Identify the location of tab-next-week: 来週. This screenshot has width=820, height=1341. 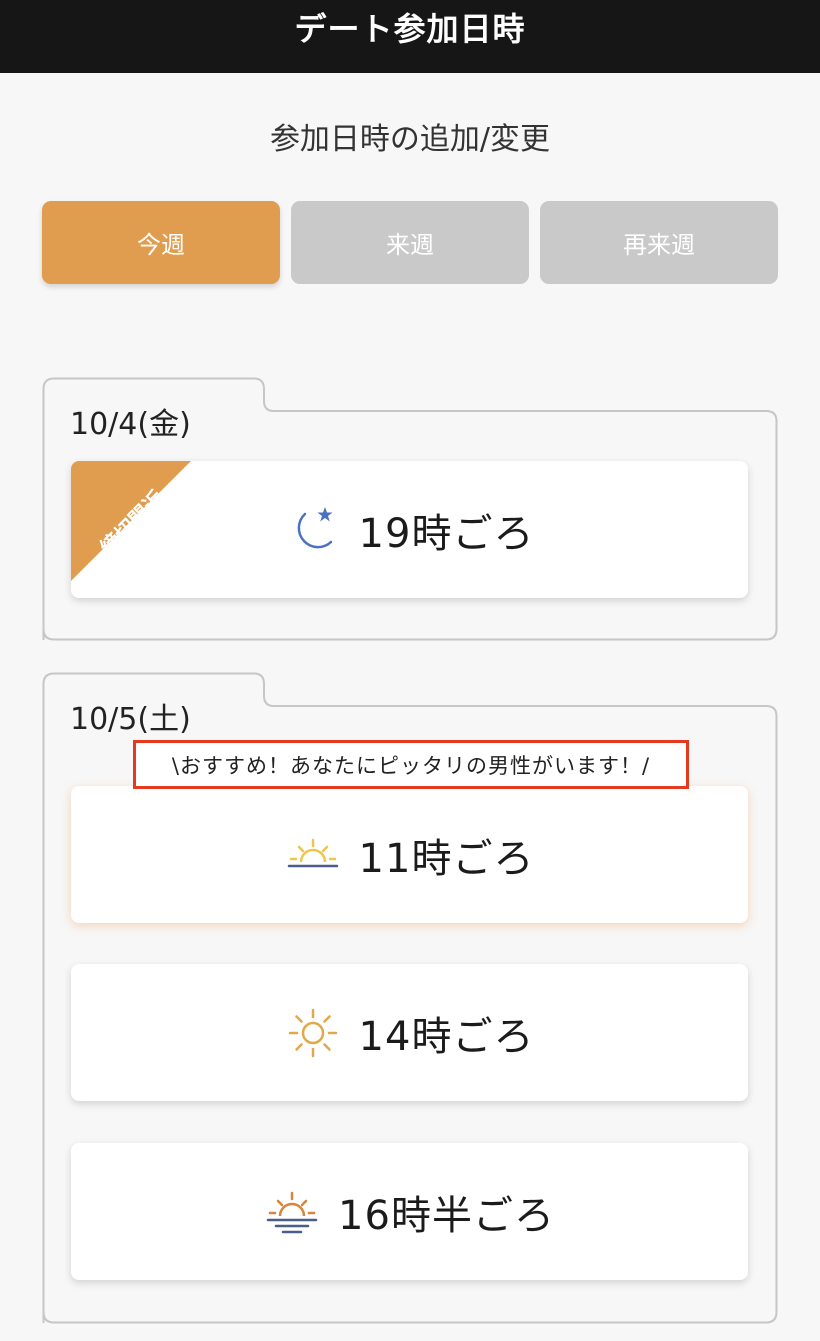
(410, 242).